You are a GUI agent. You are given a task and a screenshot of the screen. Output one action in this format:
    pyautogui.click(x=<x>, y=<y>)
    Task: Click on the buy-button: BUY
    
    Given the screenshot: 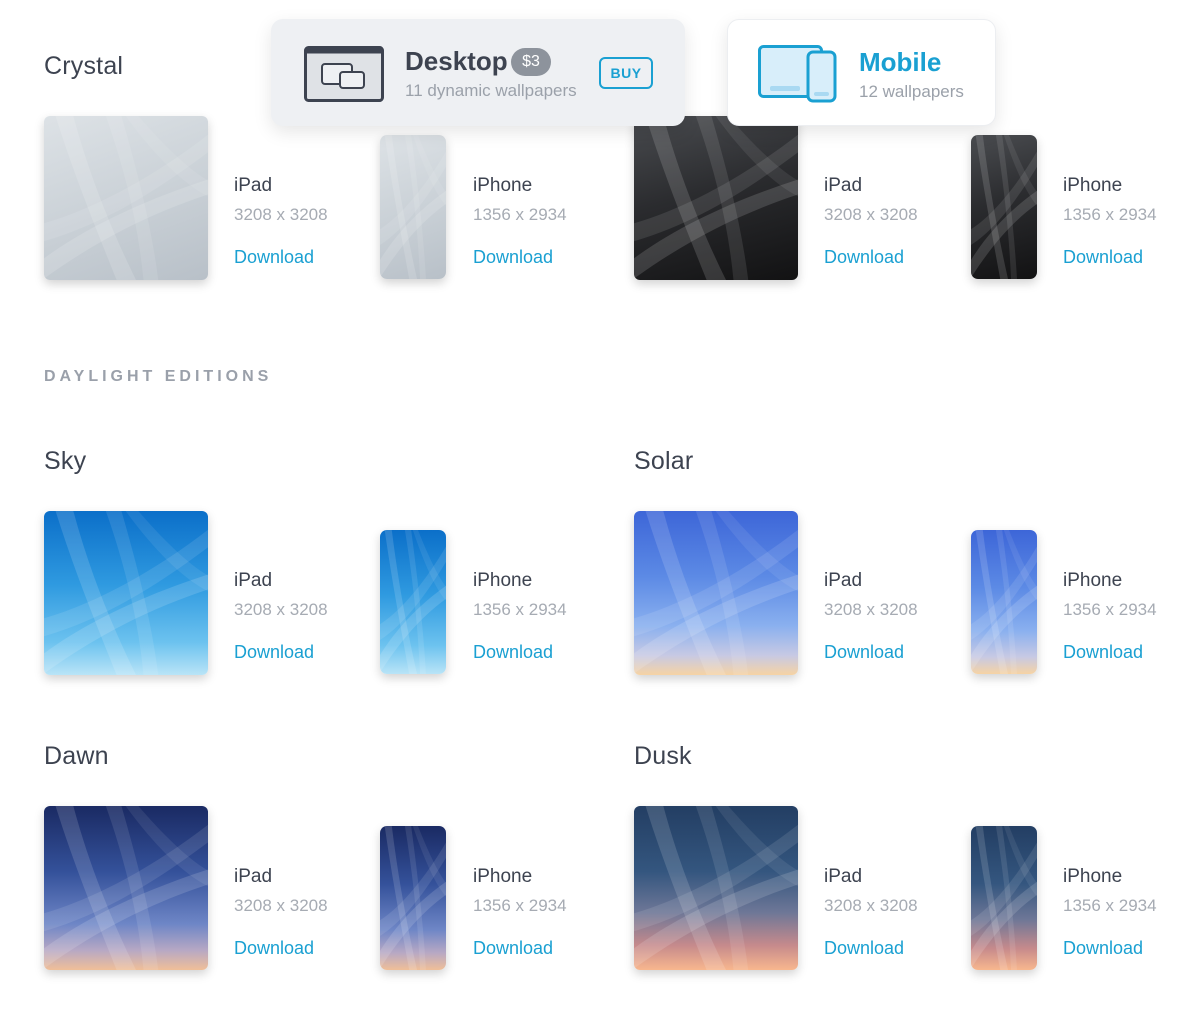 What is the action you would take?
    pyautogui.click(x=626, y=73)
    